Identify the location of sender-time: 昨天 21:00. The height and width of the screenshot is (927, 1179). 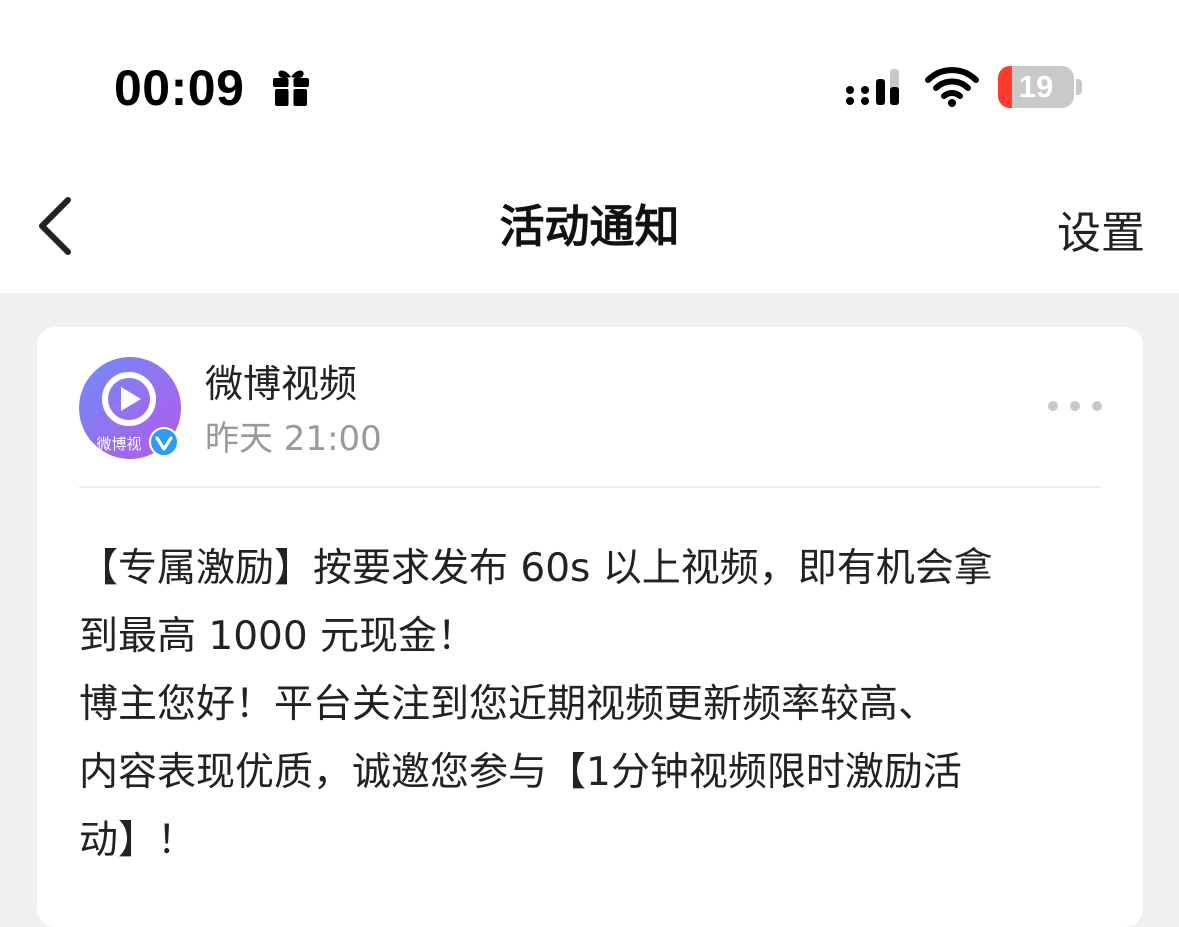
(293, 439).